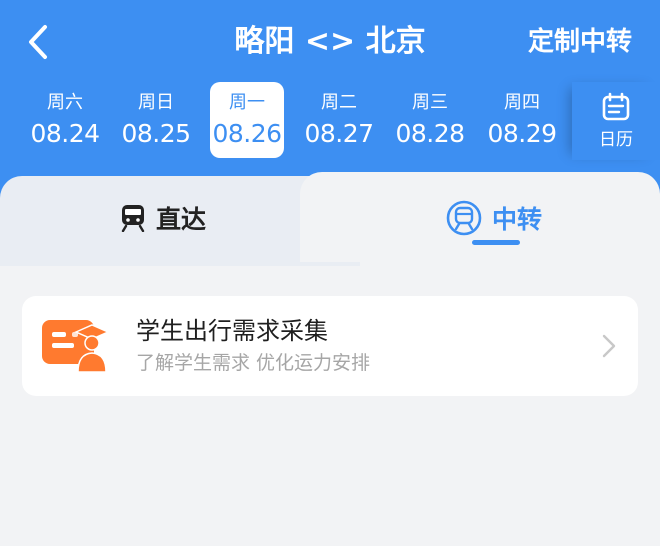 The image size is (660, 546). Describe the element at coordinates (247, 102) in the screenshot. I see `date-weekday: 周一` at that location.